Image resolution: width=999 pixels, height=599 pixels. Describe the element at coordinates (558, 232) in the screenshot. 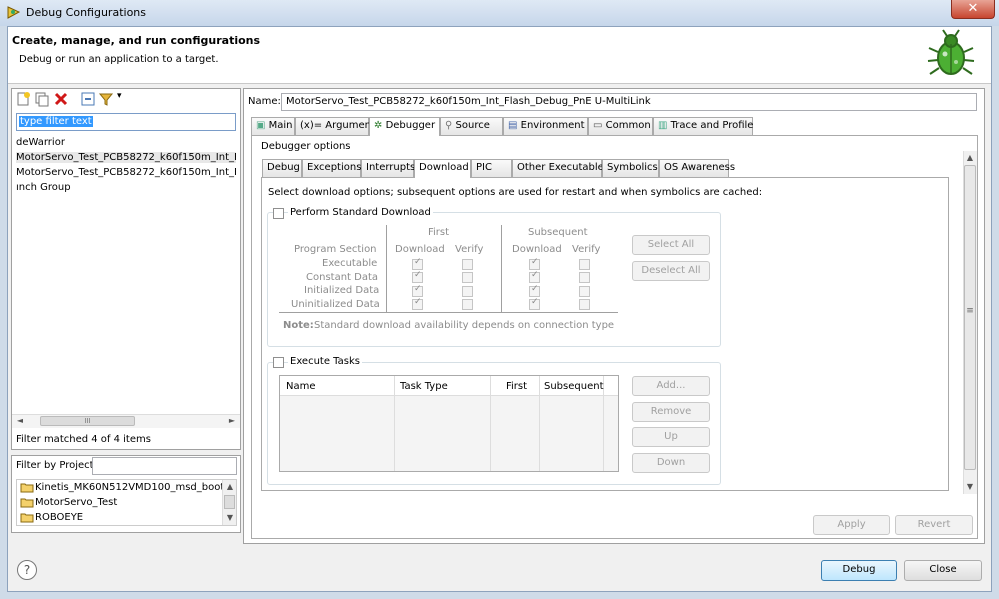

I see `subsequent-header: Subsequent` at that location.